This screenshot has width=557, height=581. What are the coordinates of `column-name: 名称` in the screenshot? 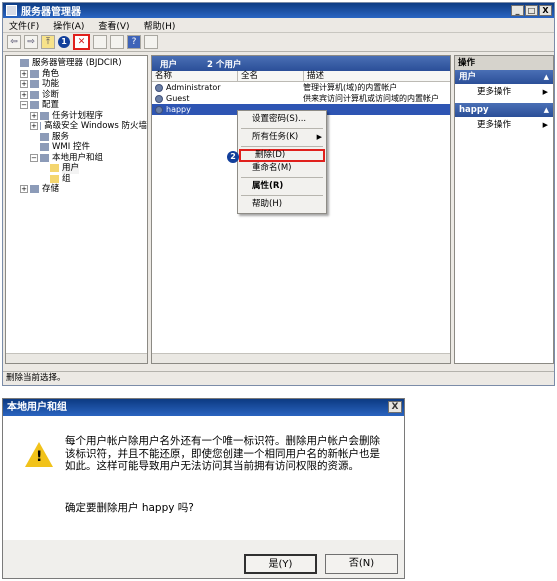 It's located at (195, 76).